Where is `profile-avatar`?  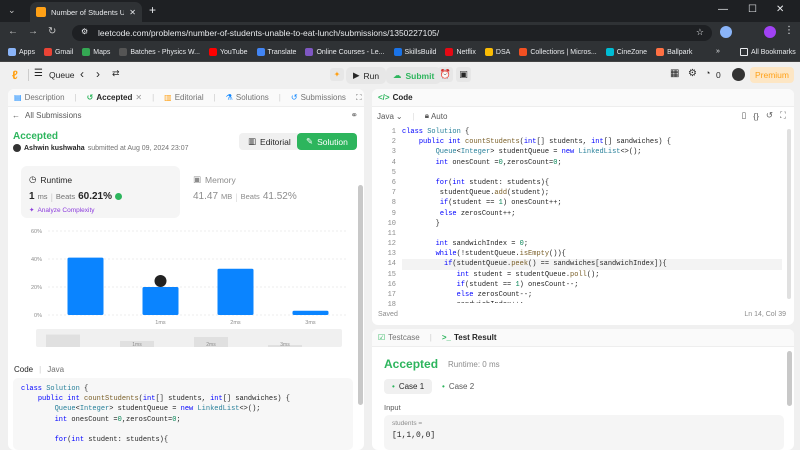 profile-avatar is located at coordinates (770, 32).